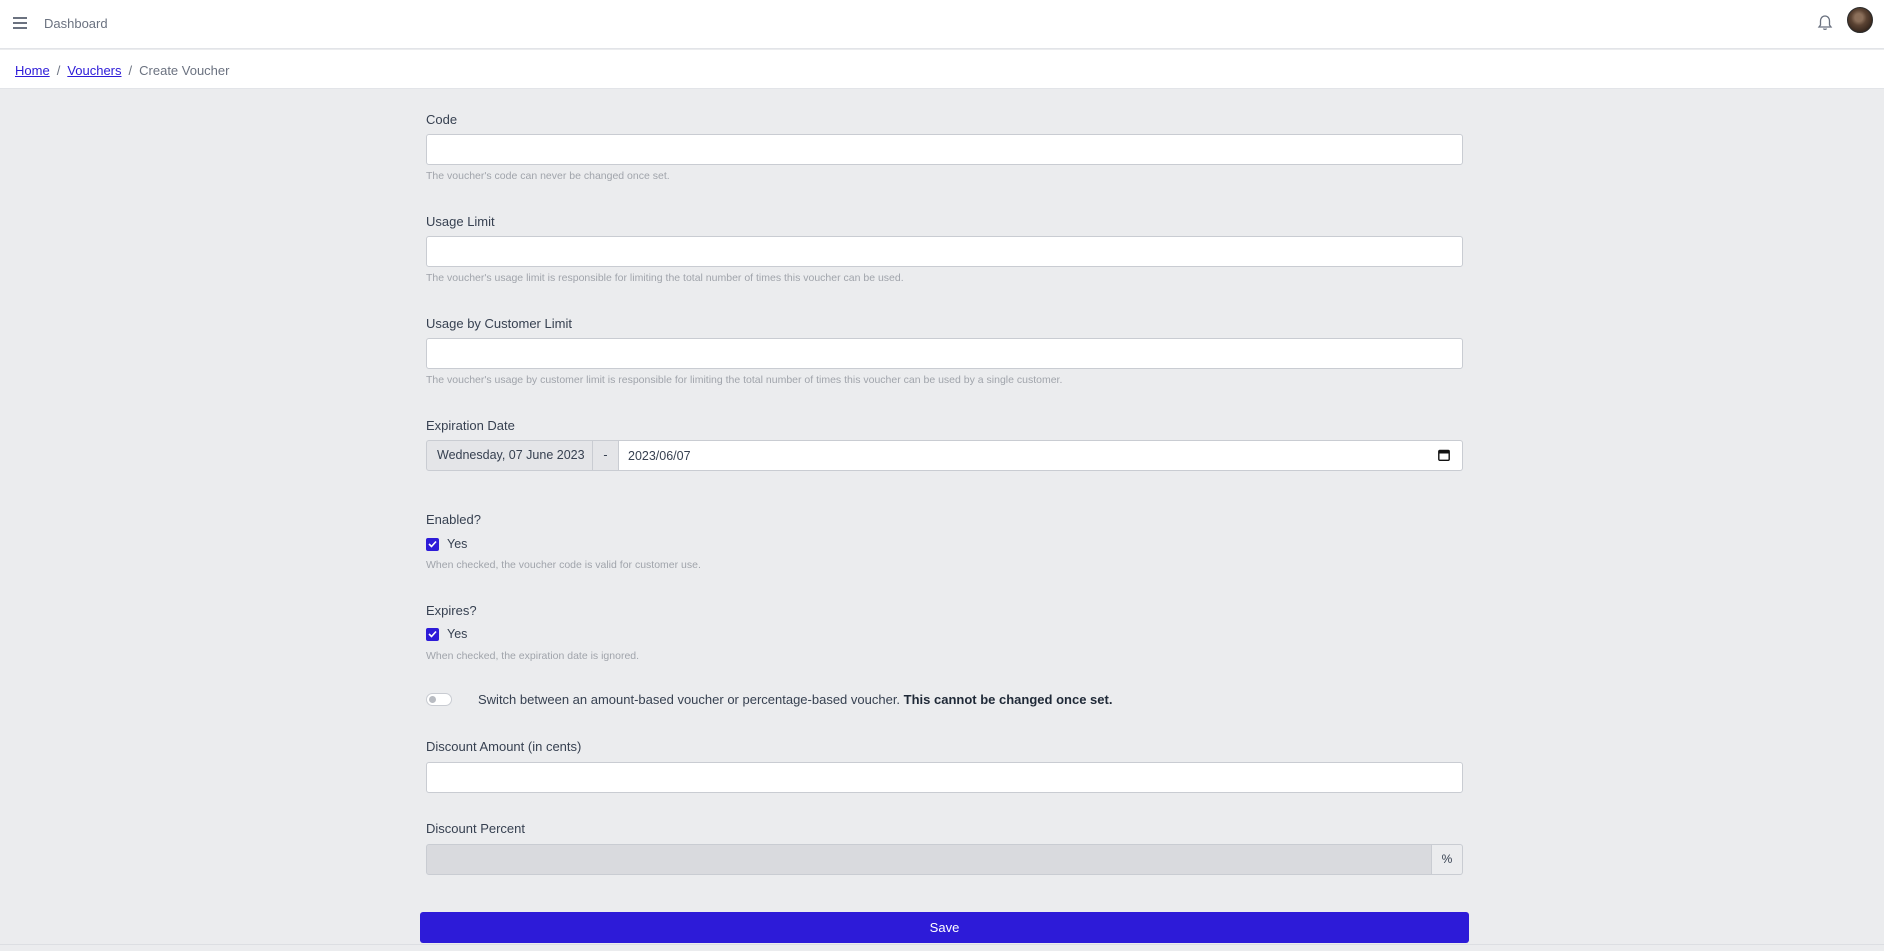  I want to click on usage-limit-input, so click(944, 251).